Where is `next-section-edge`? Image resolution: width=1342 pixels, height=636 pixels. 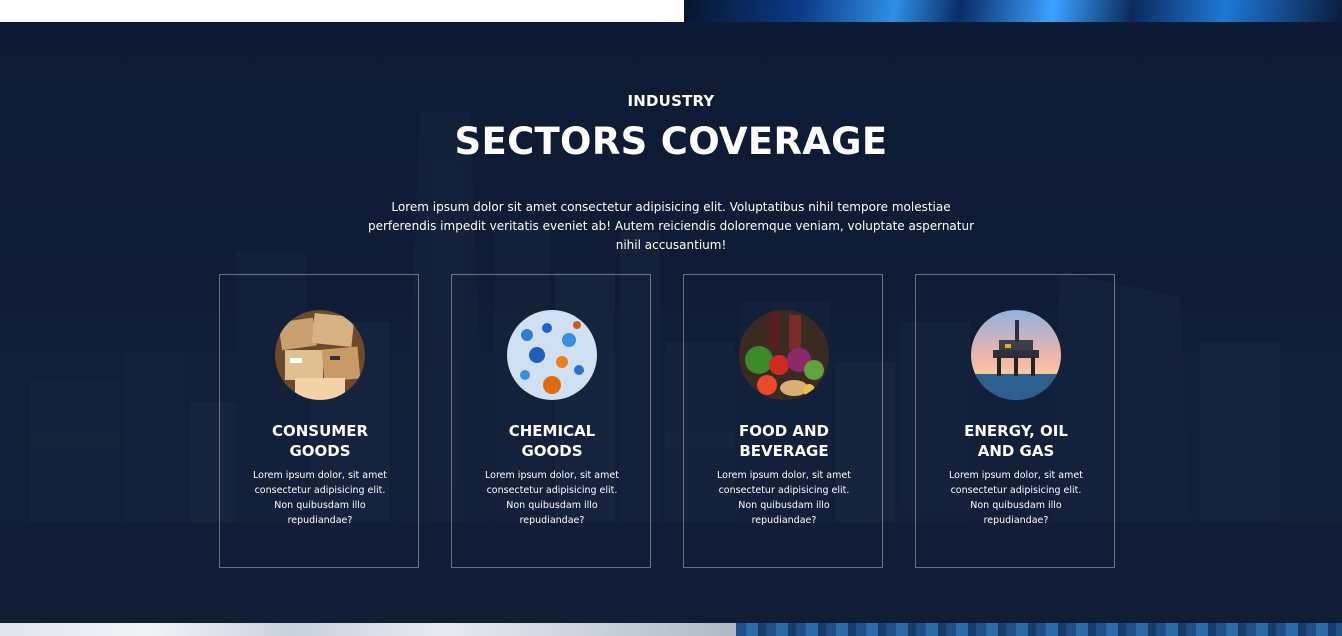 next-section-edge is located at coordinates (671, 629).